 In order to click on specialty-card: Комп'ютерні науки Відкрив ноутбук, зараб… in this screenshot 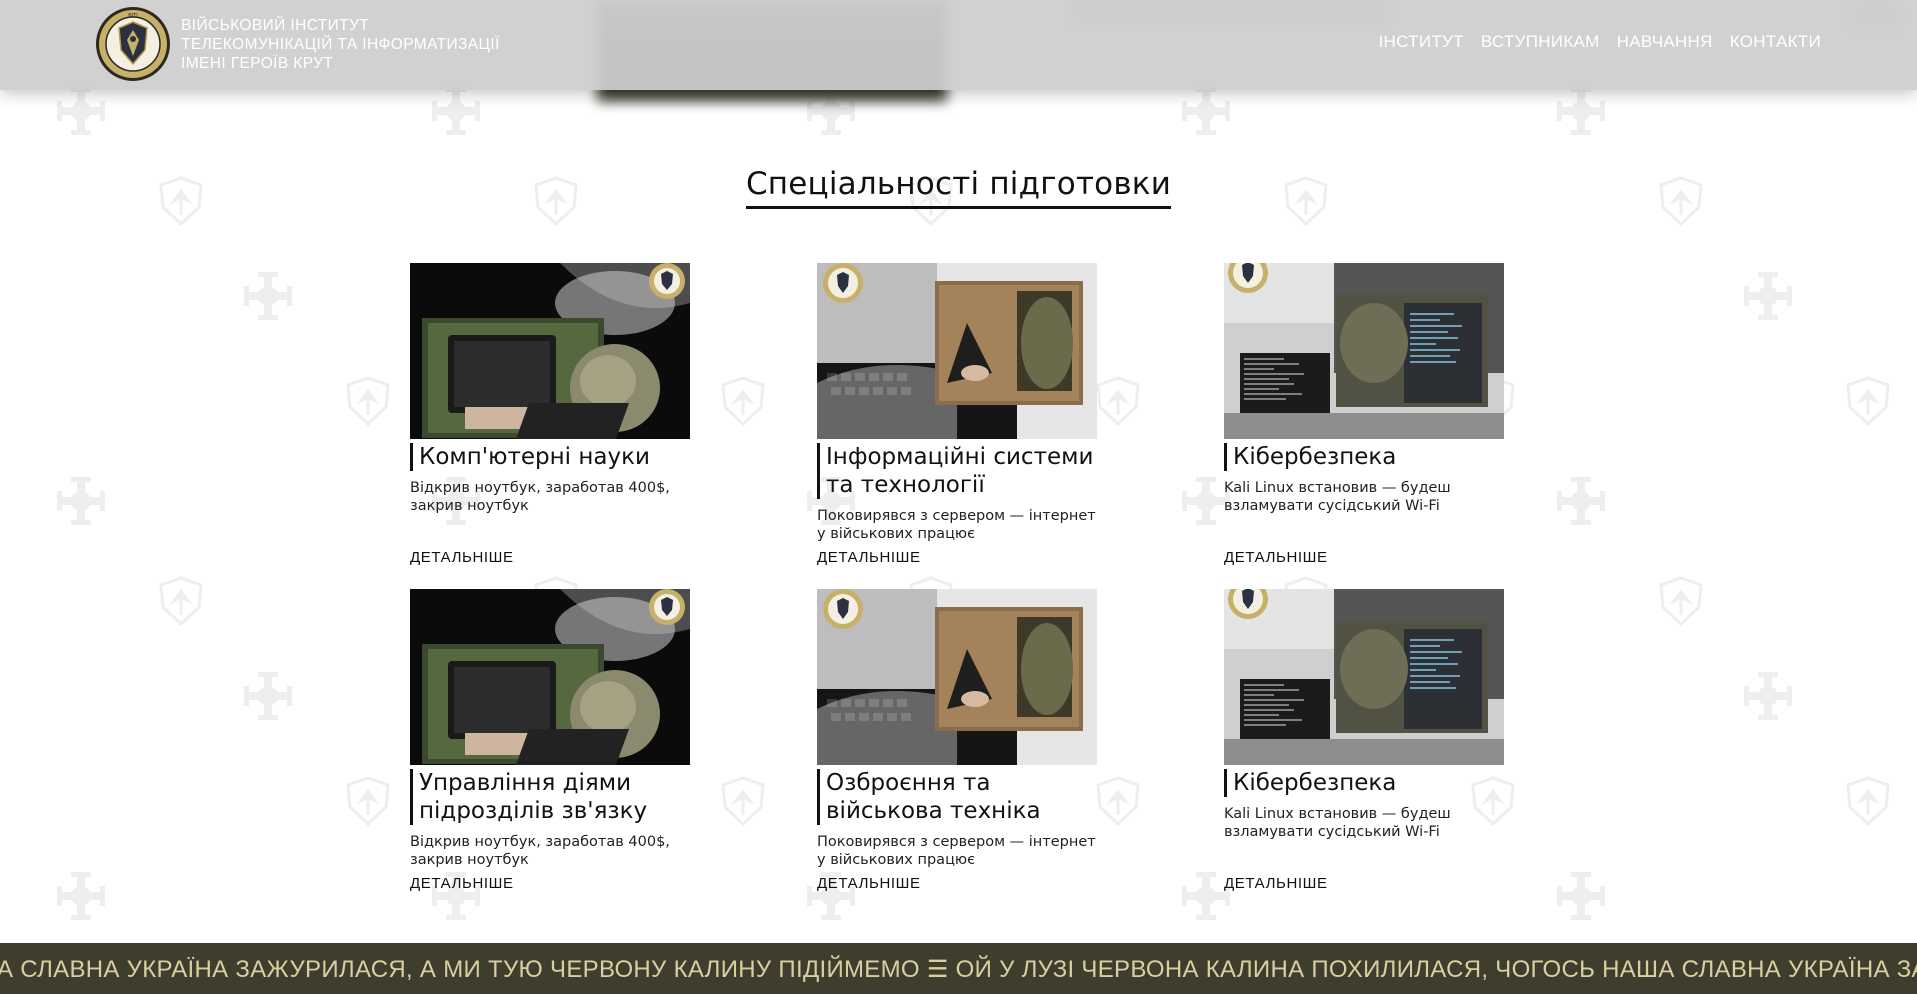, I will do `click(551, 414)`.